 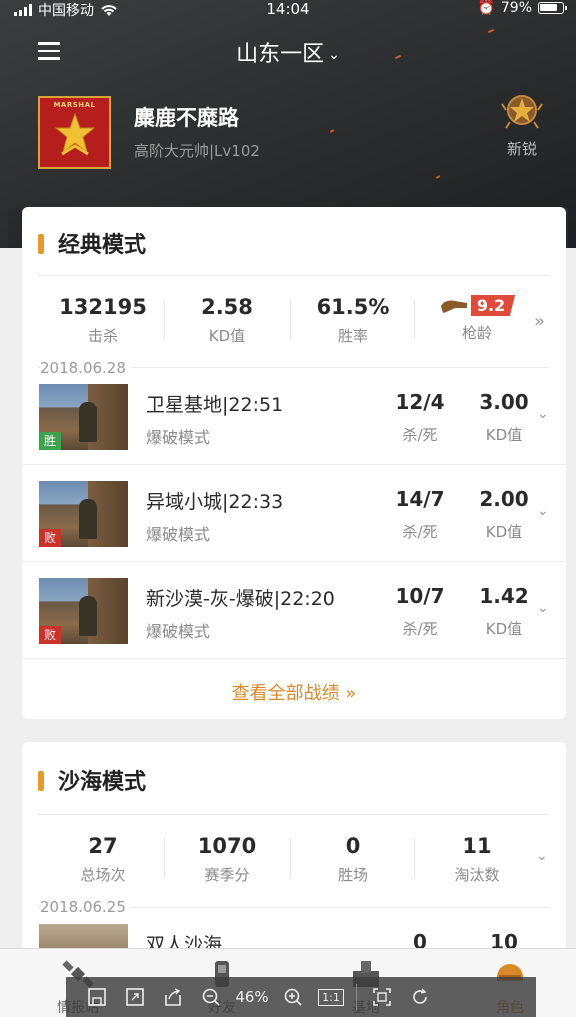 What do you see at coordinates (227, 859) in the screenshot?
I see `stat-season-score: 1070 赛季分` at bounding box center [227, 859].